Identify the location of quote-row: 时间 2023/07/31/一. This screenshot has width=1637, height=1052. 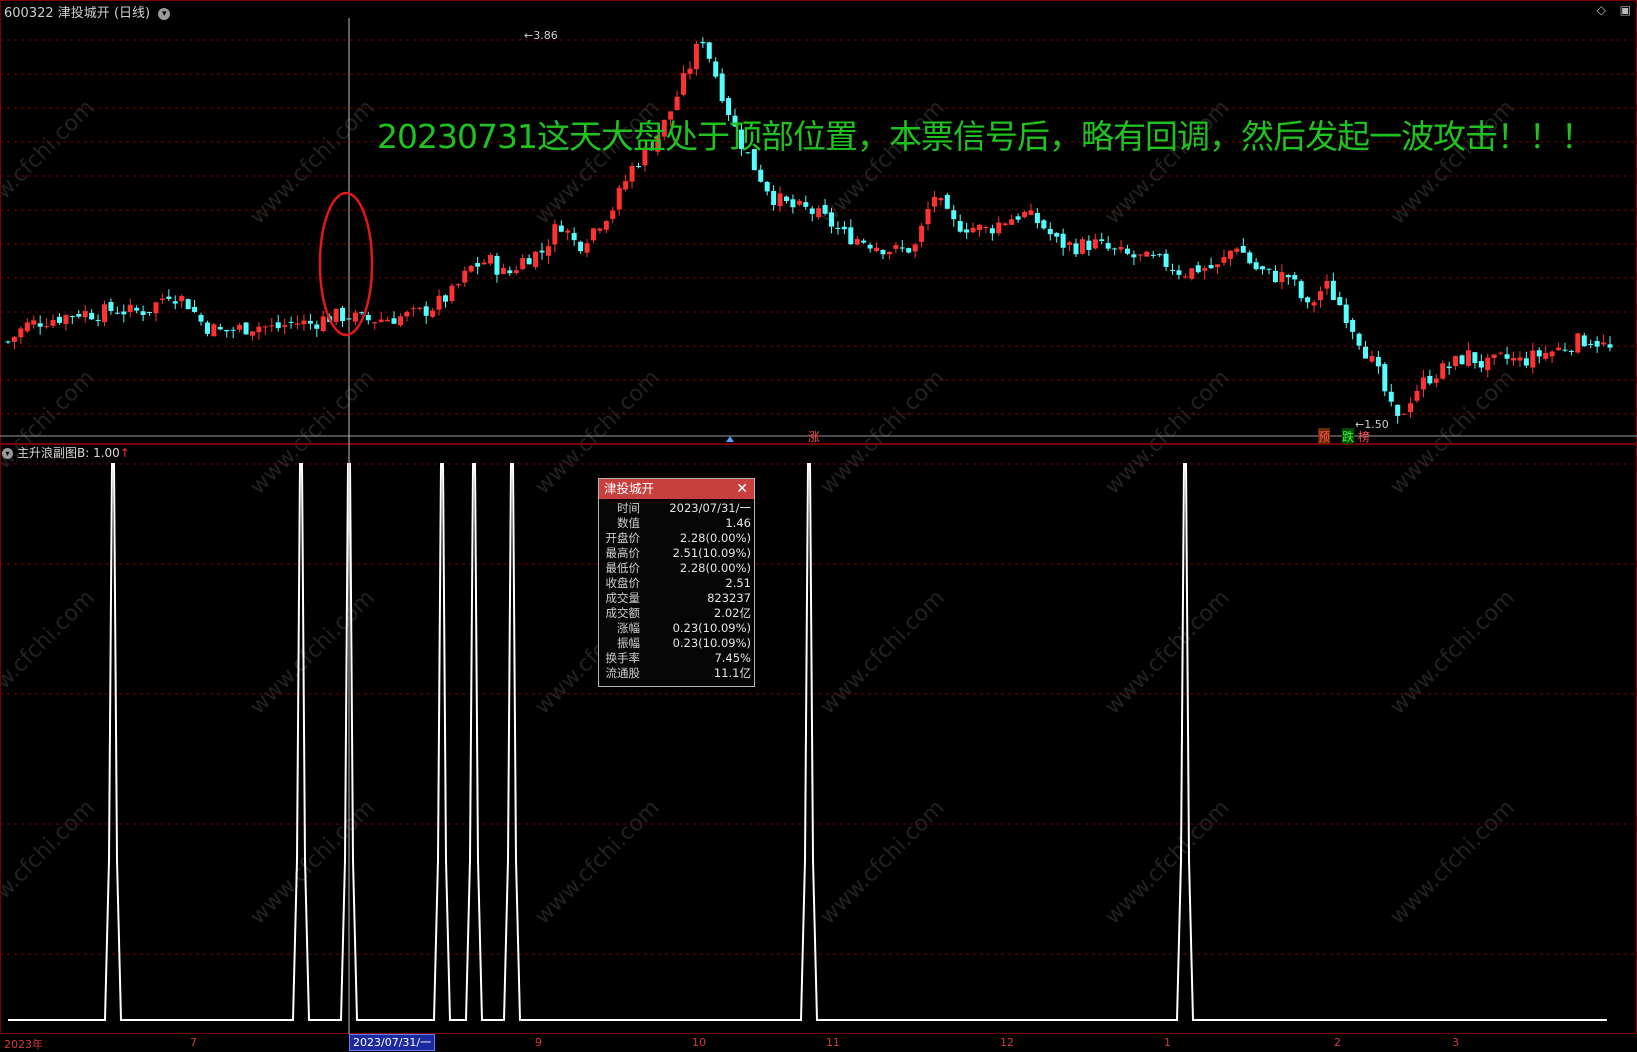
(676, 508).